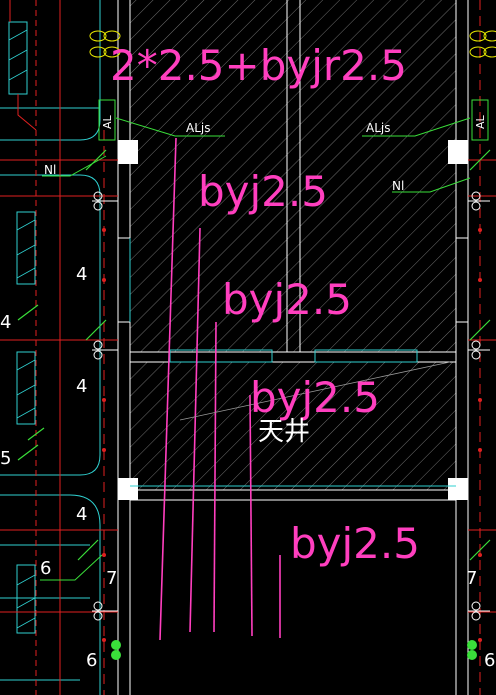  I want to click on circuit-number-6a: 6, so click(45, 568).